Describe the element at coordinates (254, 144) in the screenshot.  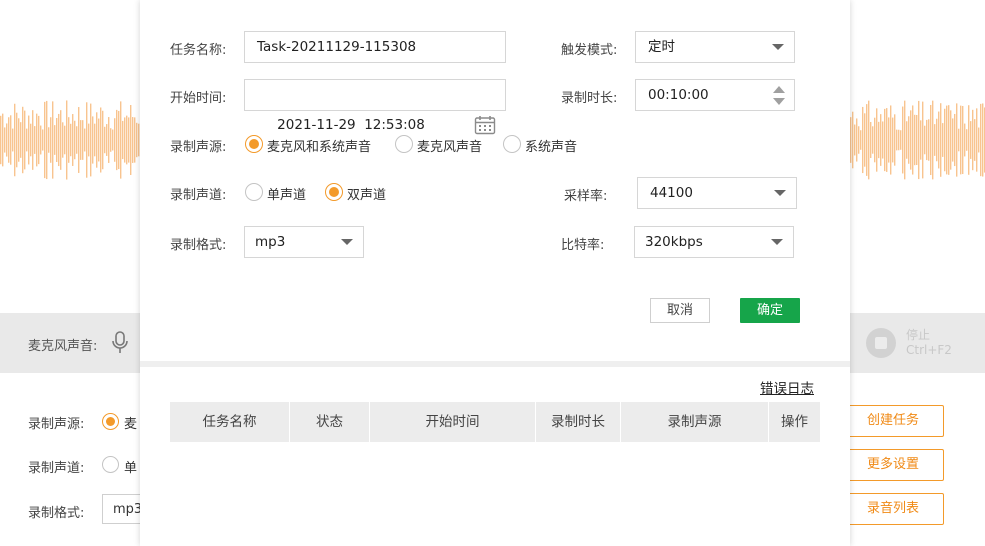
I see `source-radio-mic-and-system` at that location.